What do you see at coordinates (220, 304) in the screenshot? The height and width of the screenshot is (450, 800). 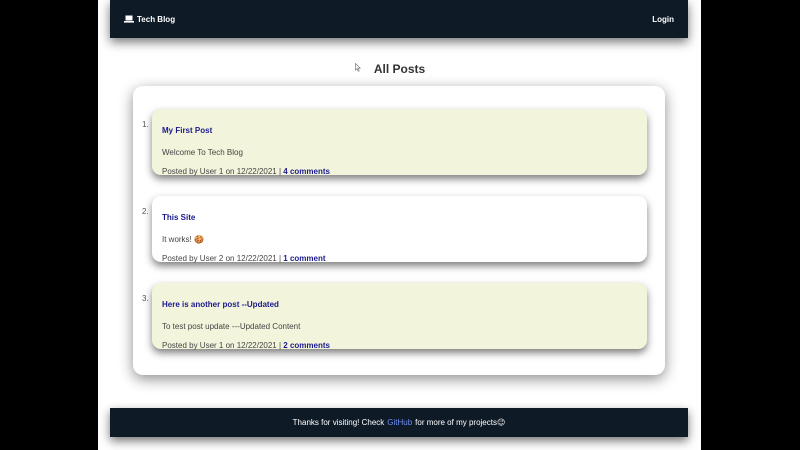 I see `post-title-link: Here is another post --Updated` at bounding box center [220, 304].